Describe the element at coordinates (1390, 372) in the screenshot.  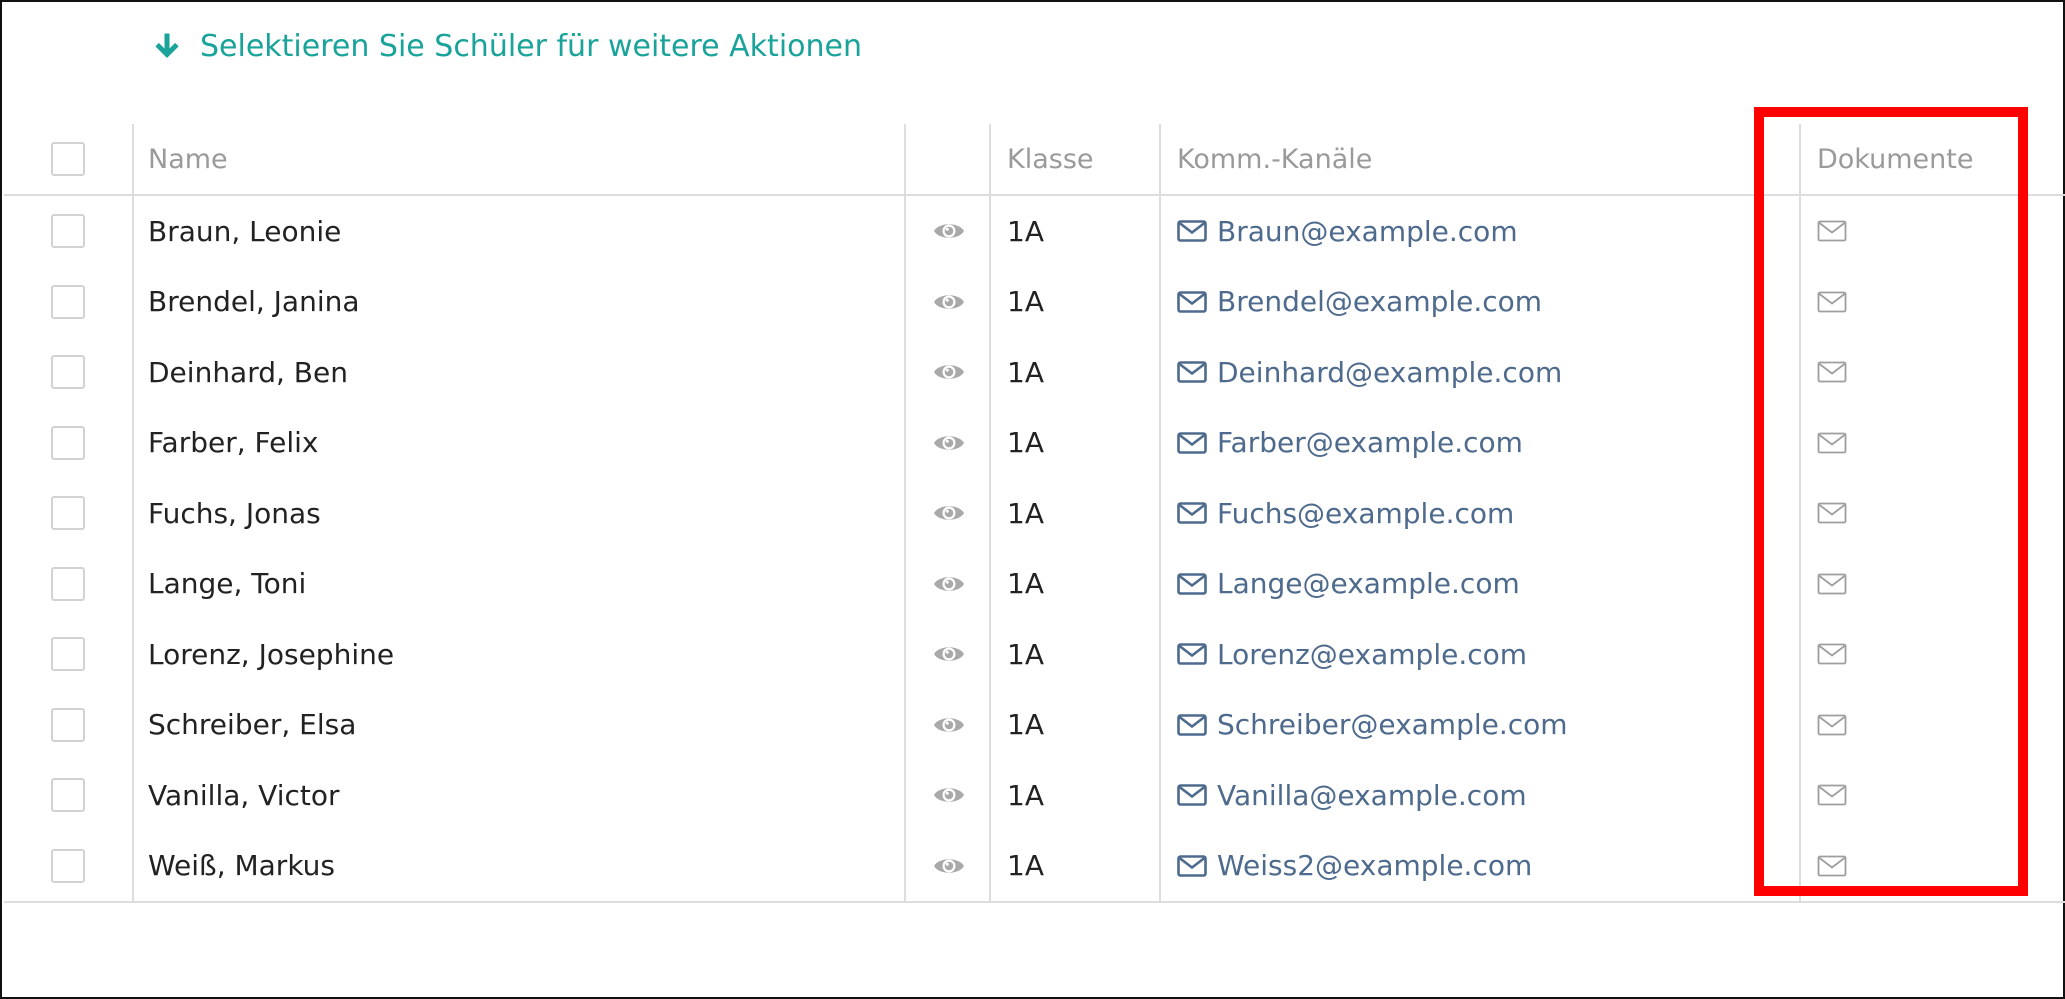
I see `email-address: Deinhard@example.com` at that location.